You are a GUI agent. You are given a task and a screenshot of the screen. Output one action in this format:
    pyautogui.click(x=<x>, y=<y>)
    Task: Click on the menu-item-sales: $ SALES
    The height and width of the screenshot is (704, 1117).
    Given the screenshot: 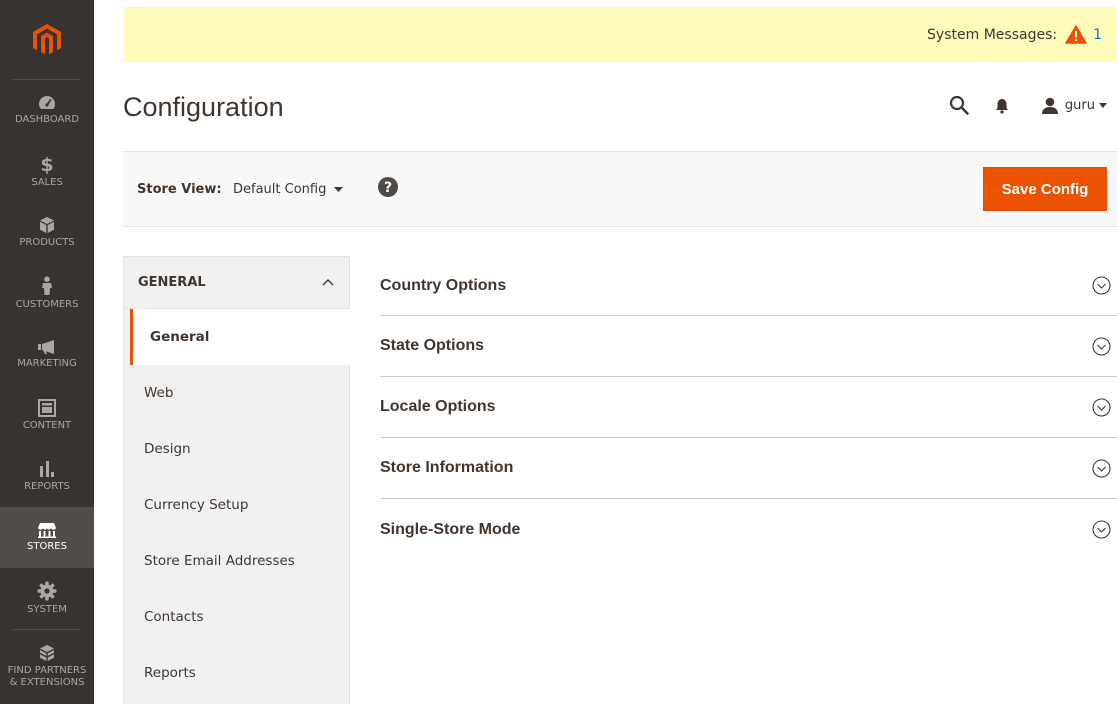 What is the action you would take?
    pyautogui.click(x=47, y=171)
    